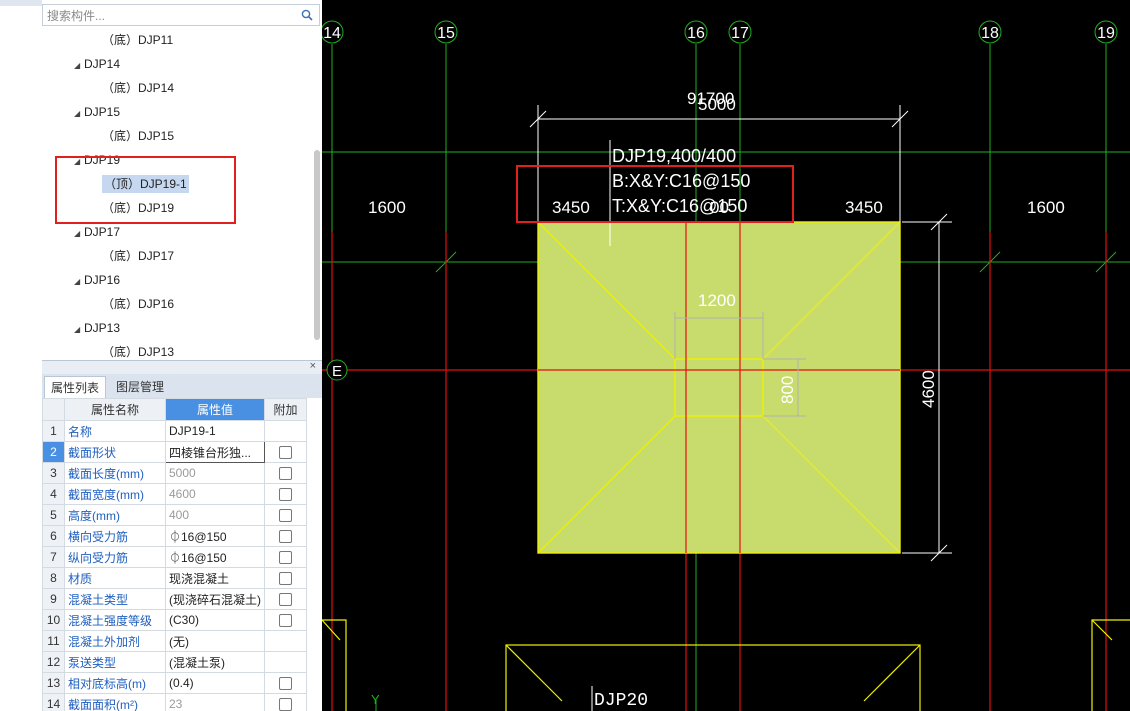 The height and width of the screenshot is (711, 1130). Describe the element at coordinates (138, 350) in the screenshot. I see `tree-leaf-row: （底）DJP13` at that location.